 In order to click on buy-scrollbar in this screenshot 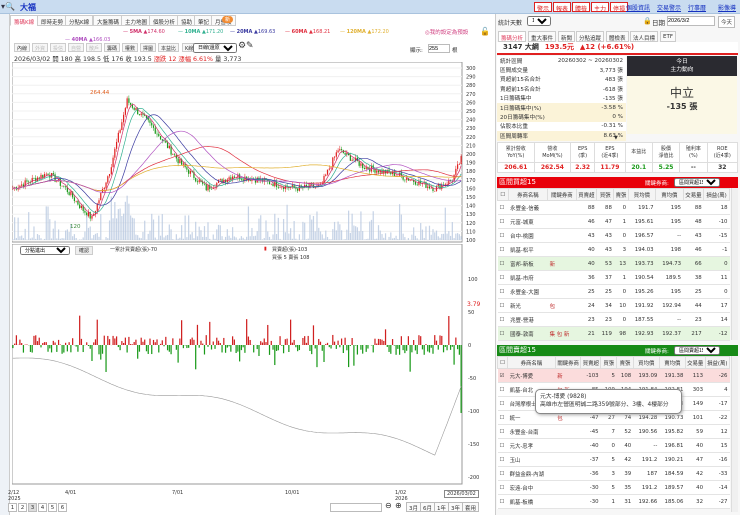, I will do `click(734, 264)`.